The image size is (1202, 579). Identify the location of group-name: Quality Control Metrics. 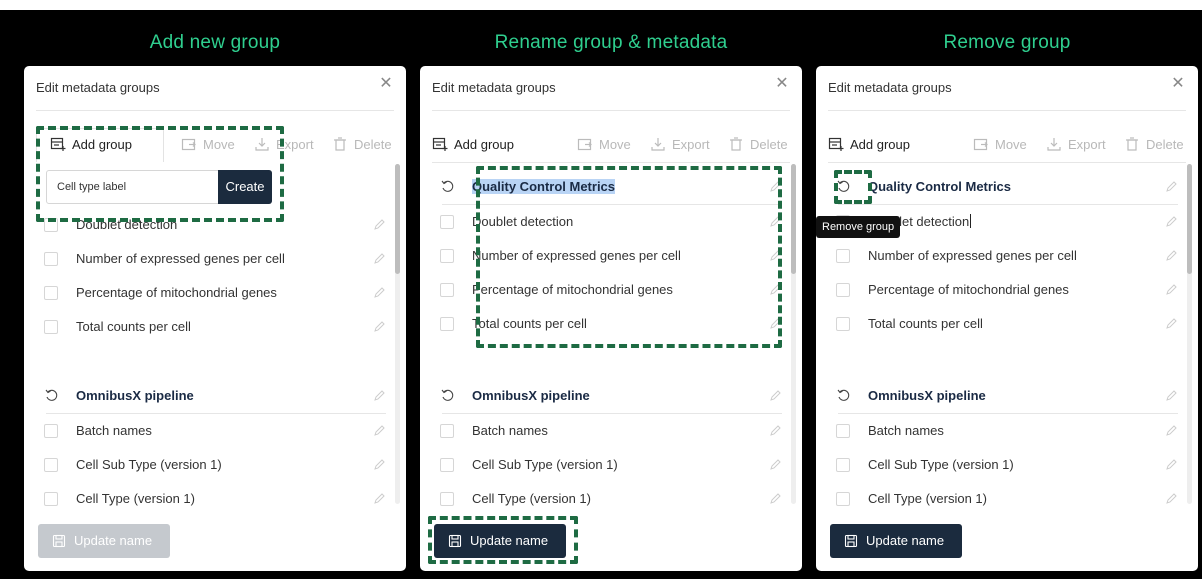
(544, 186).